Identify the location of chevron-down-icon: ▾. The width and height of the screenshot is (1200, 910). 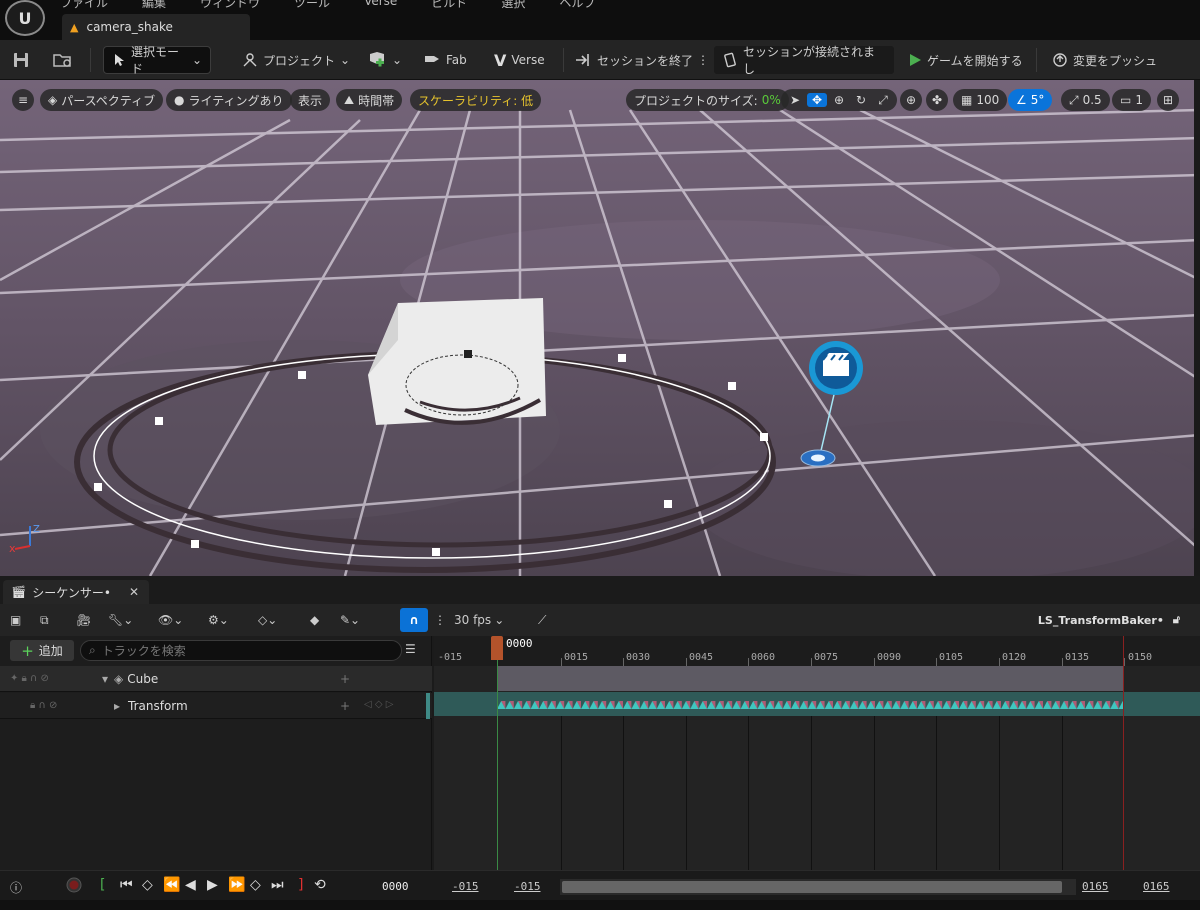
(105, 679).